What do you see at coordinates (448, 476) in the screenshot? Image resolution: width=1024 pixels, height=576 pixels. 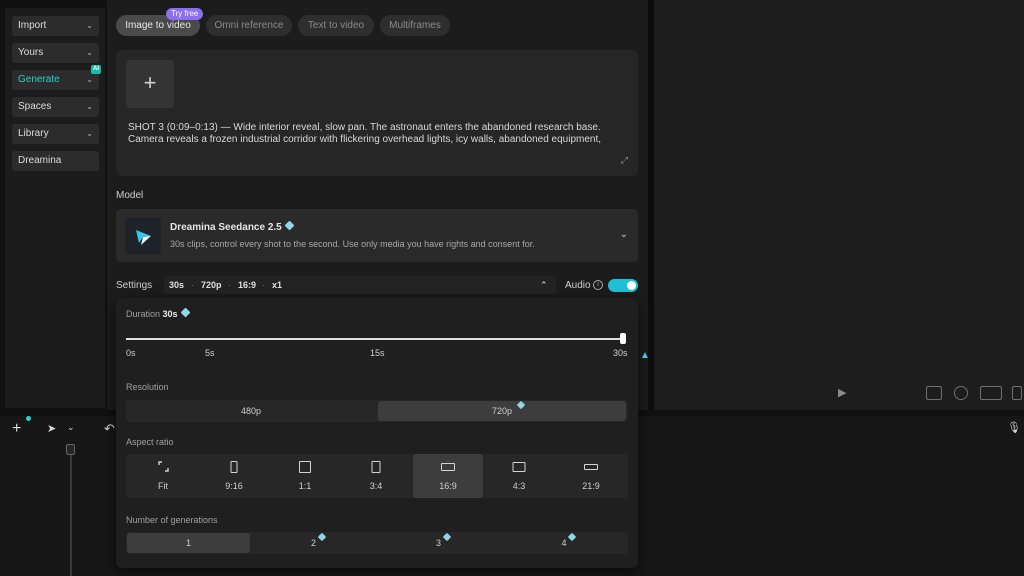 I see `aspect-option-16-9: 16:9` at bounding box center [448, 476].